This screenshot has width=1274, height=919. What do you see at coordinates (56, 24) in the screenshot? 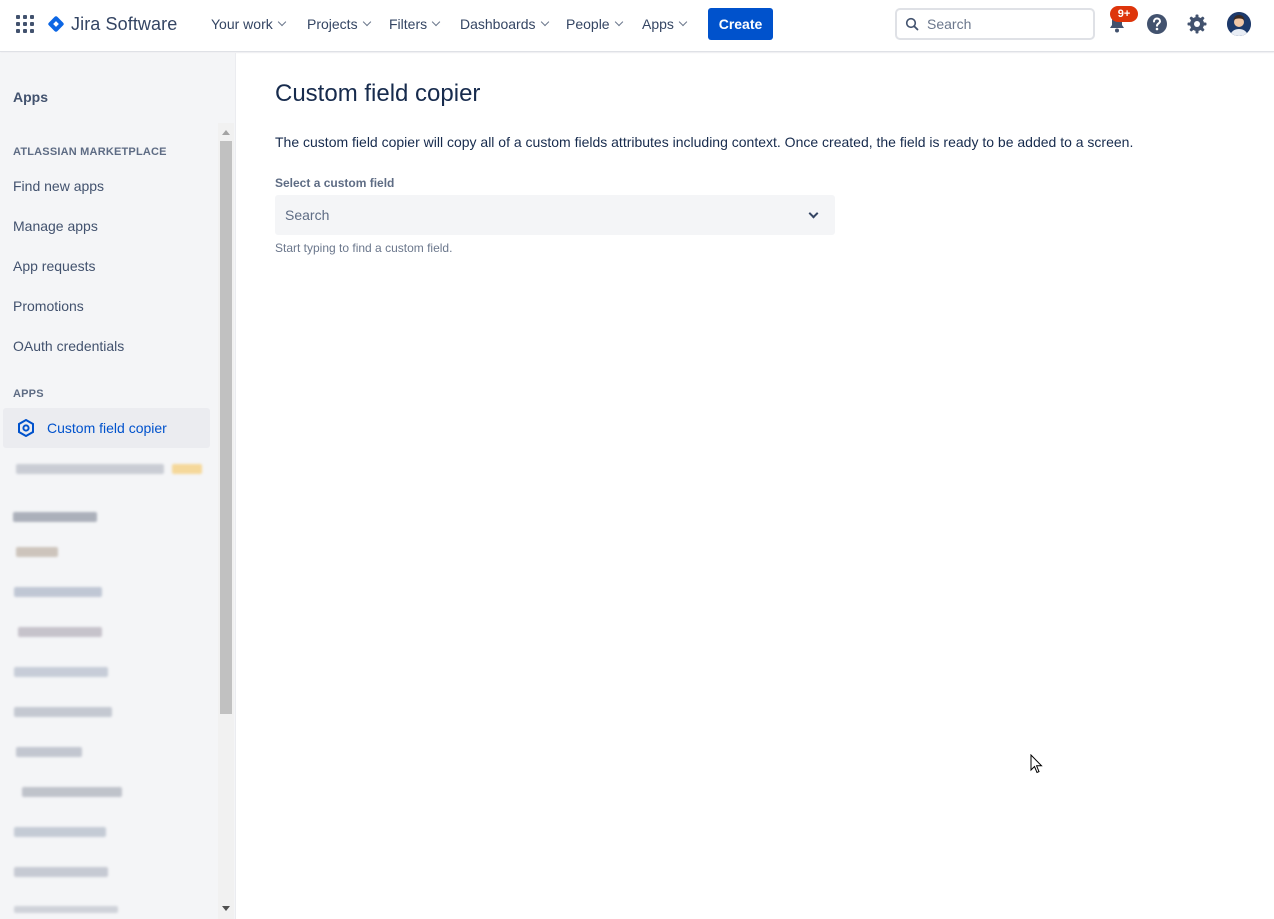
I see `jira-diamond-icon` at bounding box center [56, 24].